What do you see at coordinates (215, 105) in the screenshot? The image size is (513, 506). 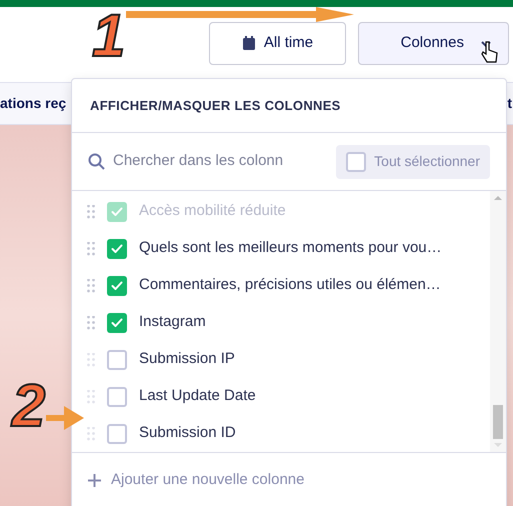 I see `panel-title: AFFICHER/MASQUER LES COLONNES` at bounding box center [215, 105].